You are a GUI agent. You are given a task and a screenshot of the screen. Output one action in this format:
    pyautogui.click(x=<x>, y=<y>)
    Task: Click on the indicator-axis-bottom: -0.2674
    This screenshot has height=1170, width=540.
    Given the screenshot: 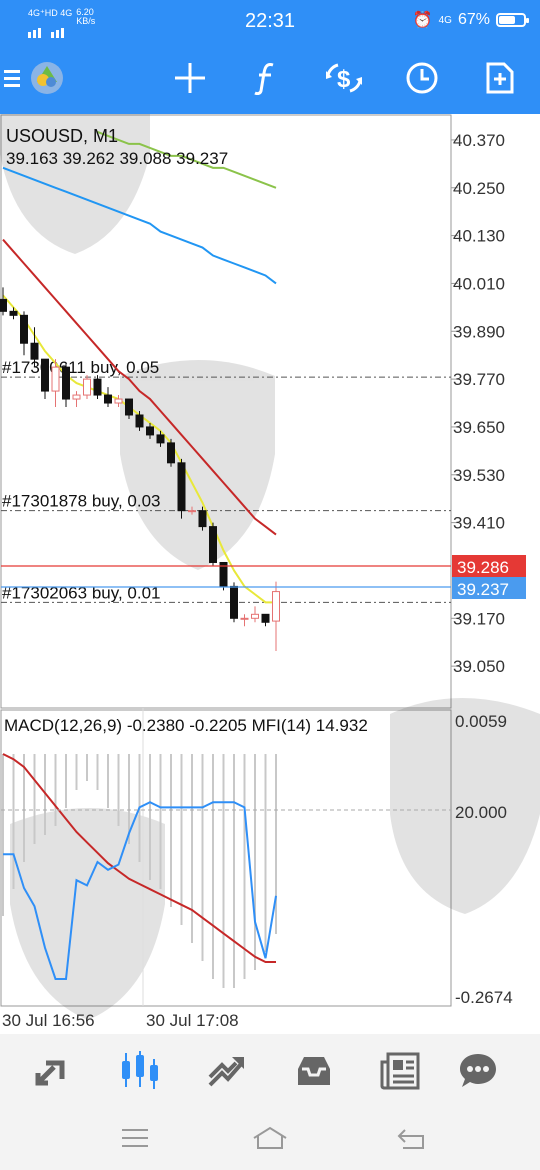 What is the action you would take?
    pyautogui.click(x=484, y=997)
    